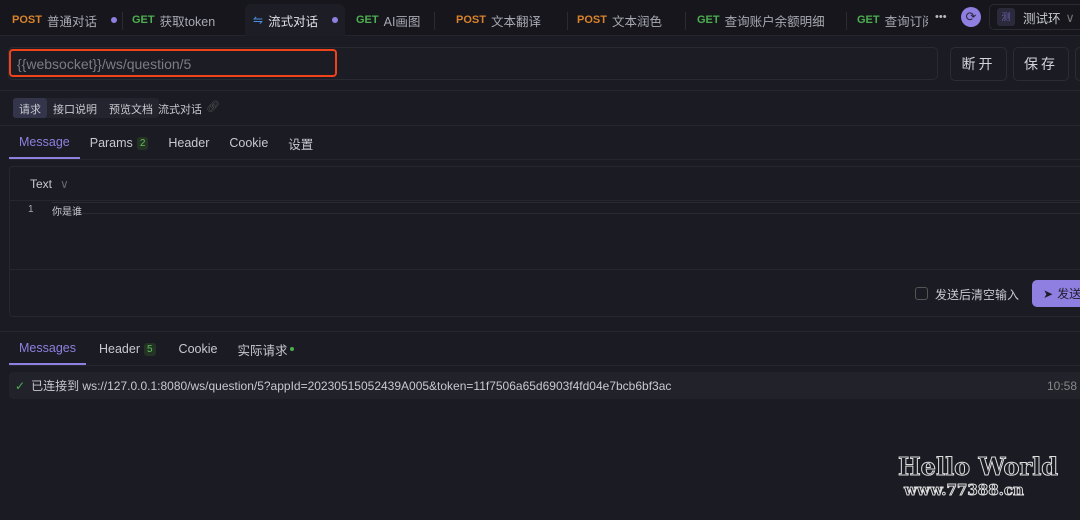 The height and width of the screenshot is (520, 1080). Describe the element at coordinates (75, 108) in the screenshot. I see `segment-api-doc: 接口说明` at that location.